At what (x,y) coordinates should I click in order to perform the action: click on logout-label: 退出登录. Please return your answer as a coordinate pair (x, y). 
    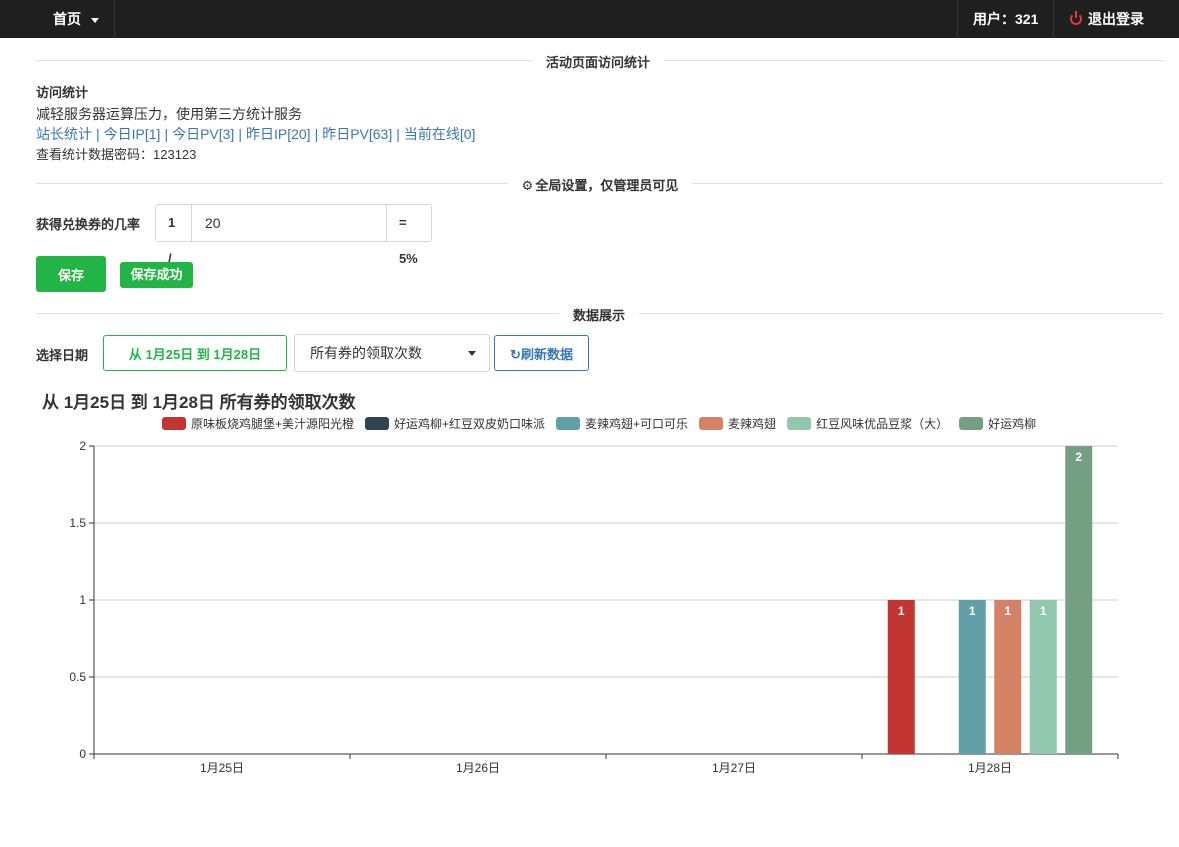
    Looking at the image, I should click on (1116, 19).